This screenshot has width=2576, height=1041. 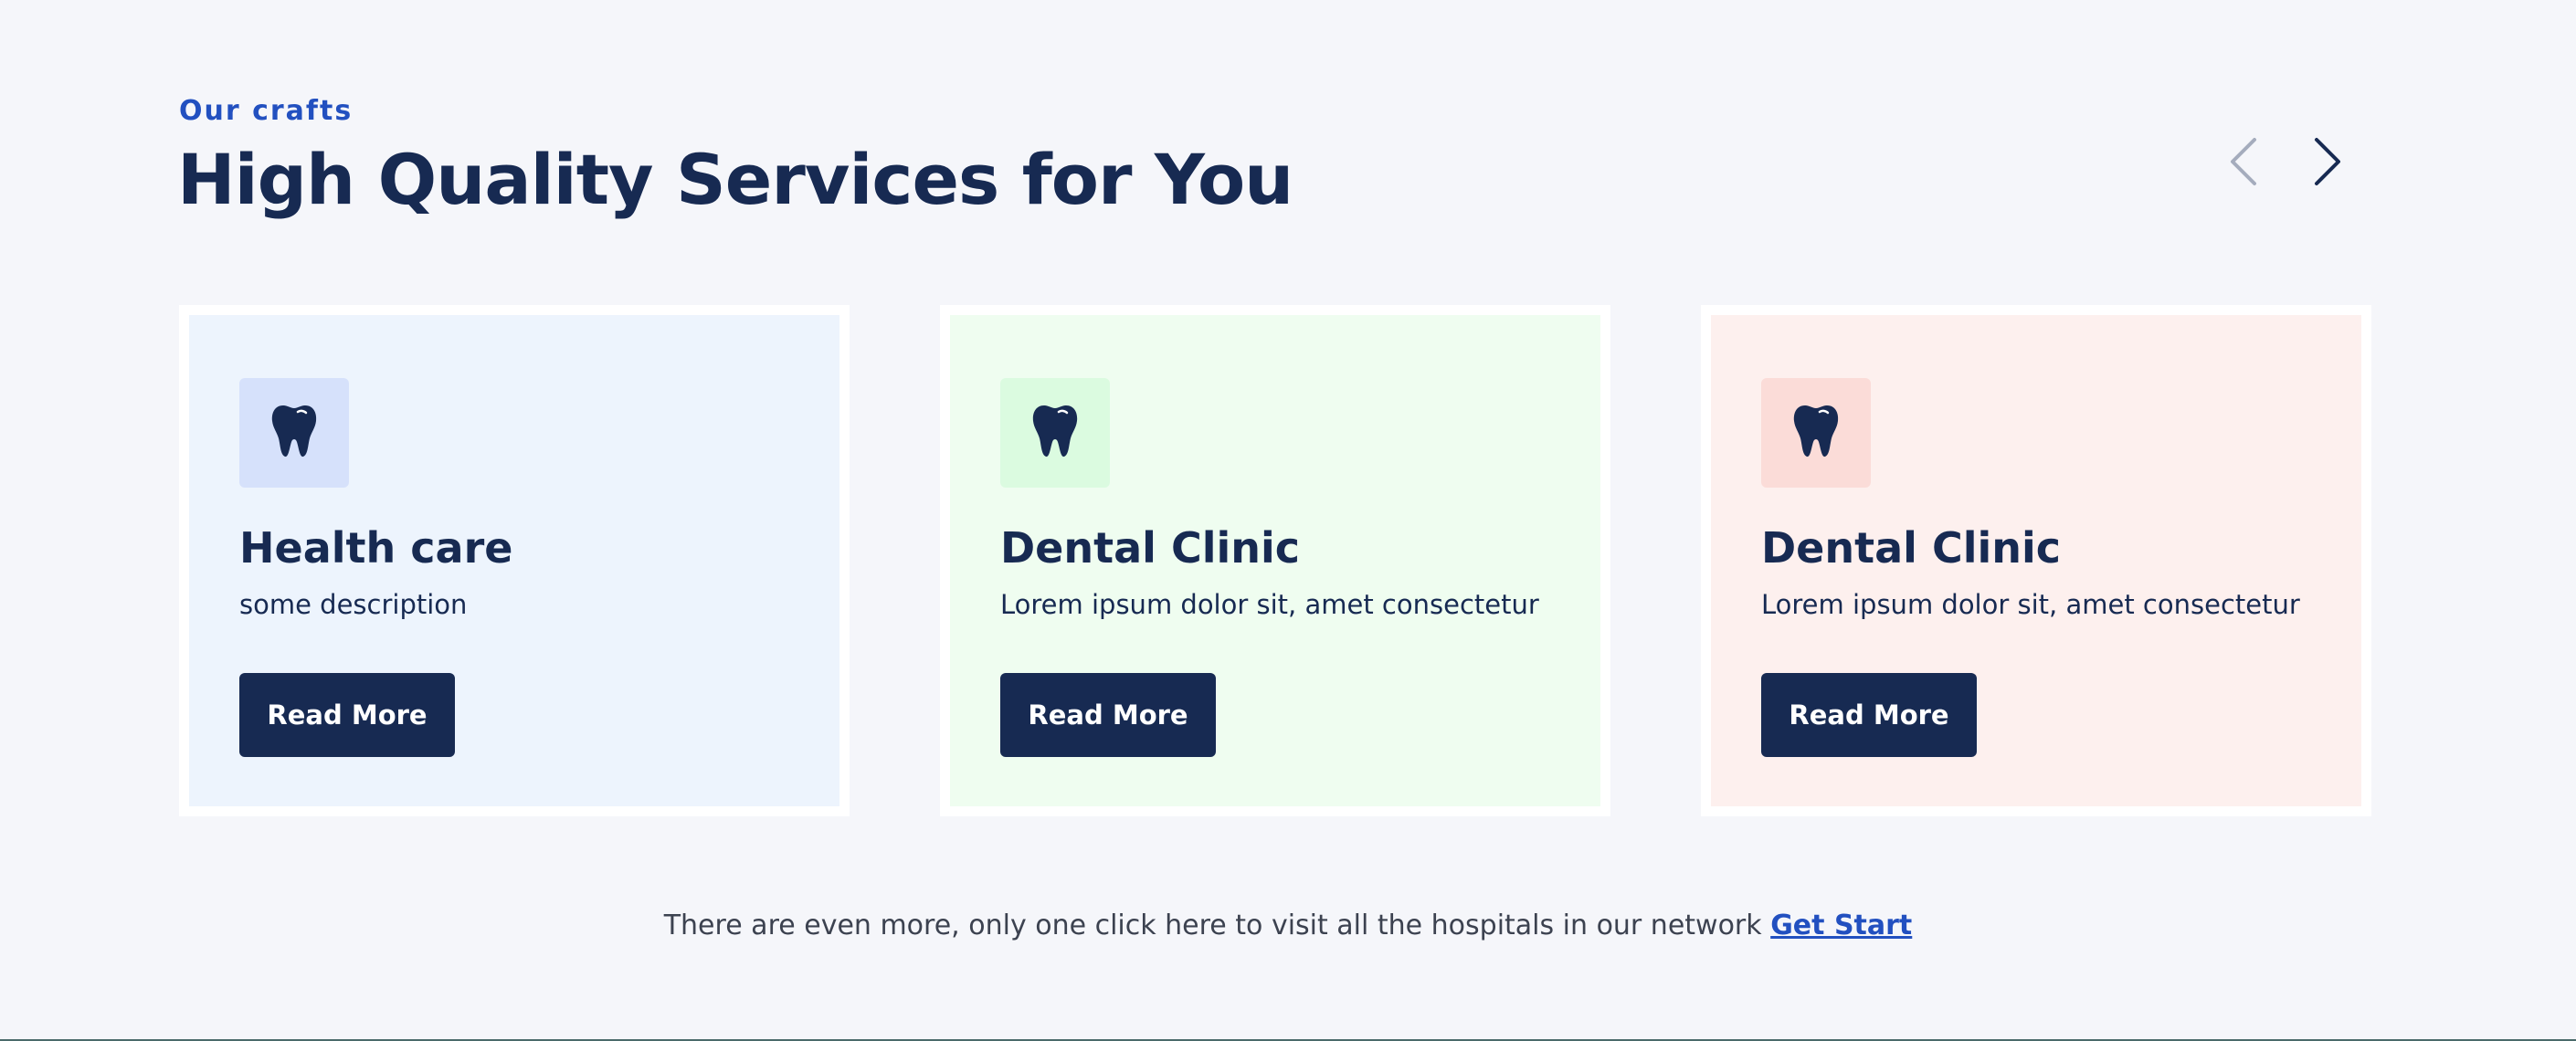 I want to click on carousel-next-button, so click(x=2327, y=162).